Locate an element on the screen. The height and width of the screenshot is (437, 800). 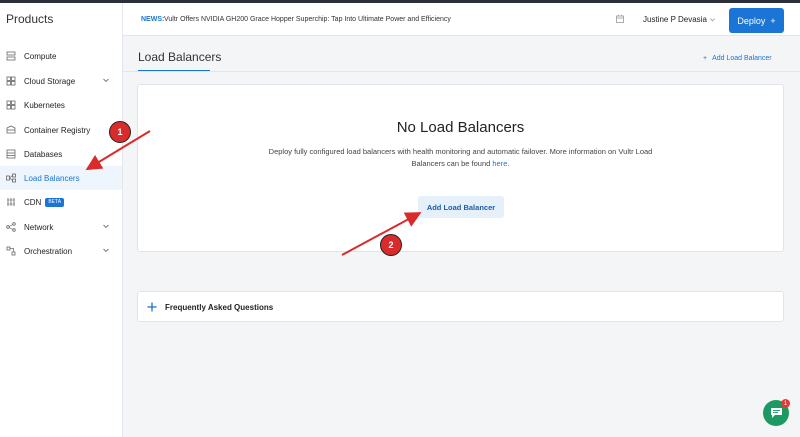
cdn-icon is located at coordinates (11, 202).